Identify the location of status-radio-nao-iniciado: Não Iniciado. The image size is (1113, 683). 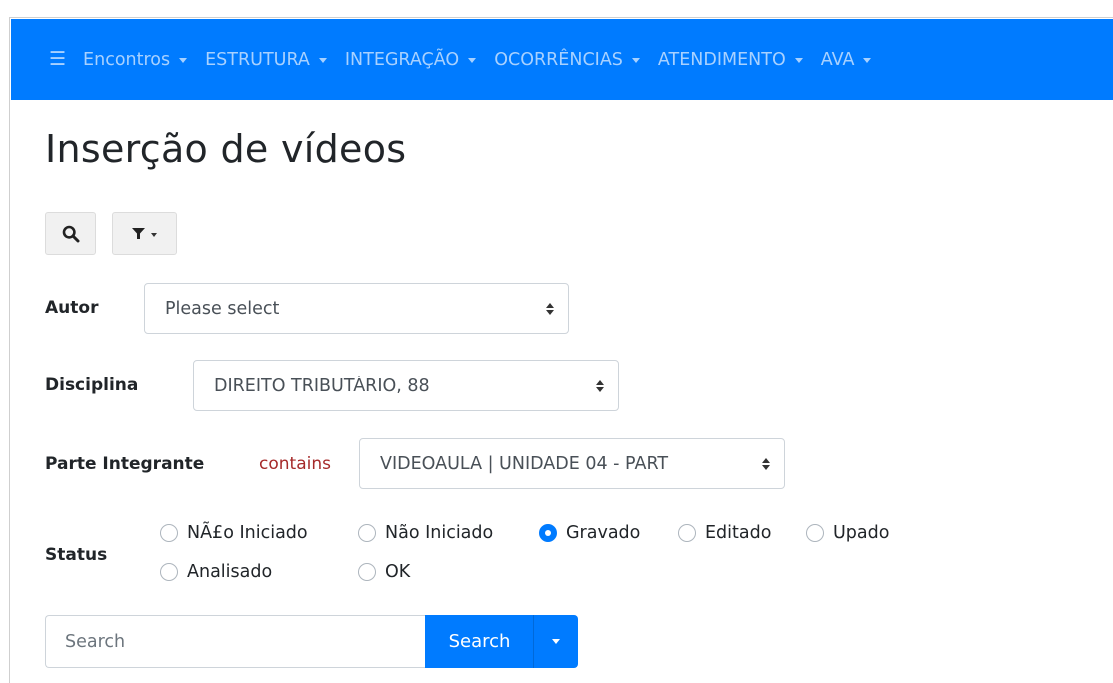
(425, 533).